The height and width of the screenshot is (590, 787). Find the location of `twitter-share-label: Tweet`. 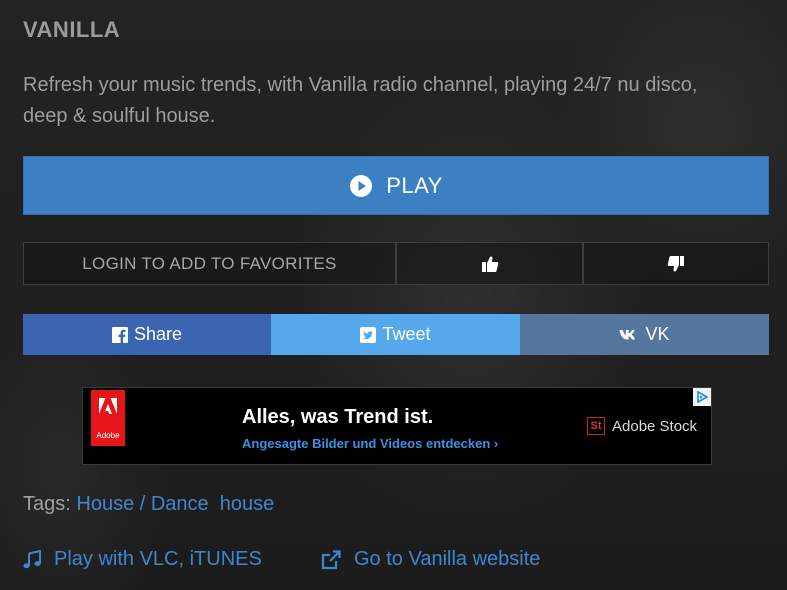

twitter-share-label: Tweet is located at coordinates (406, 334).